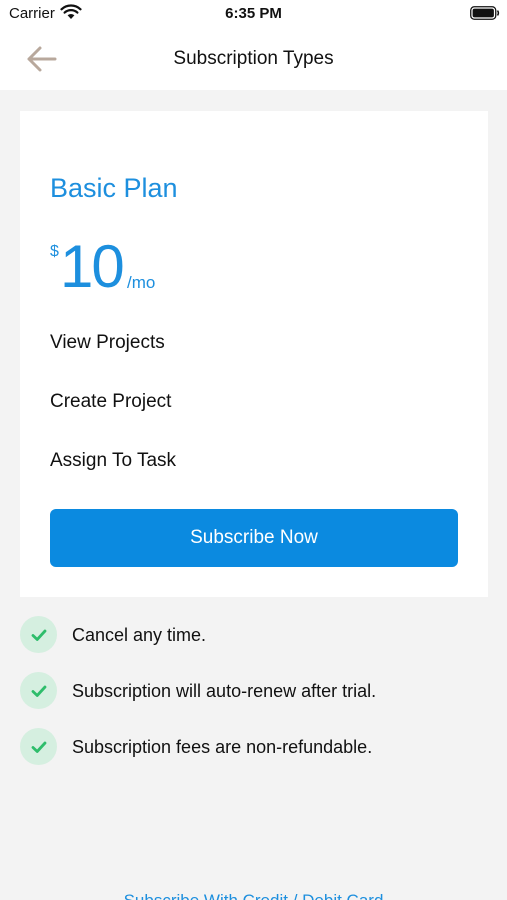  I want to click on status-bar: Carrier 6:35 PM, so click(253, 15).